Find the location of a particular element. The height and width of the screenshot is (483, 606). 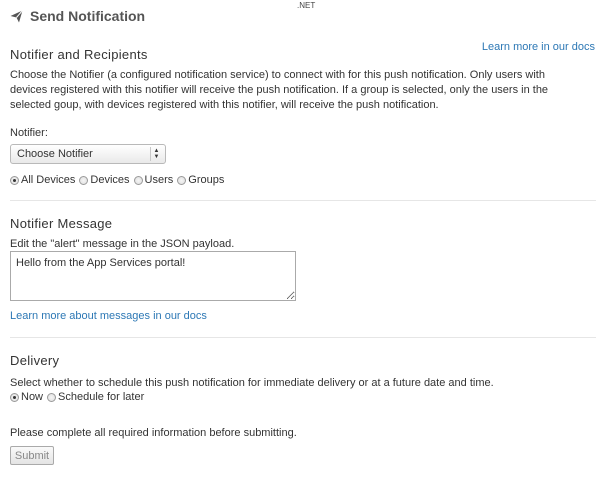

notifier-label: Notifier: is located at coordinates (29, 133).